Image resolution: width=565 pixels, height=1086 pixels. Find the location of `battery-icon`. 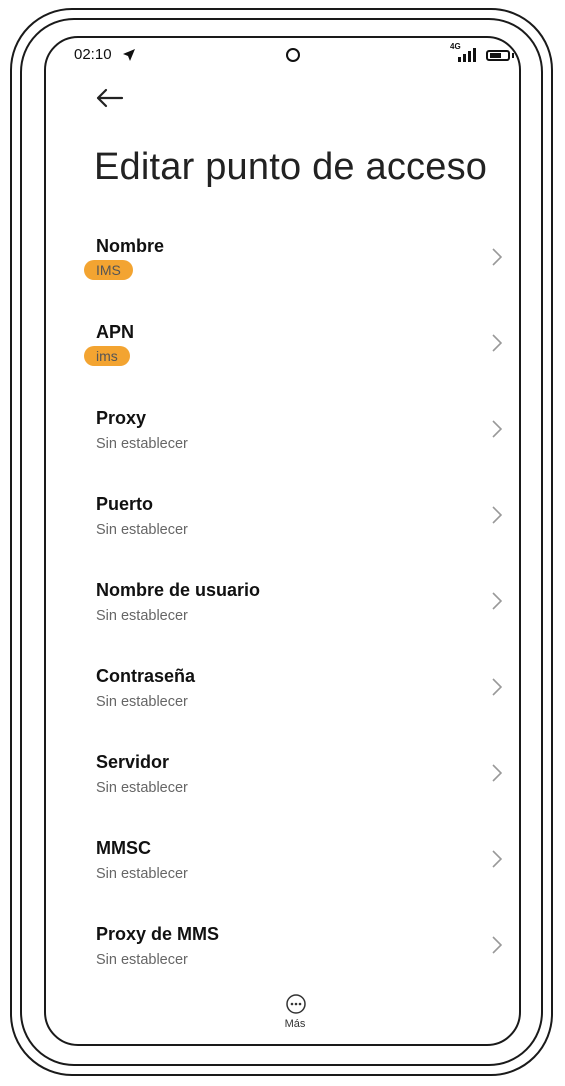

battery-icon is located at coordinates (498, 55).